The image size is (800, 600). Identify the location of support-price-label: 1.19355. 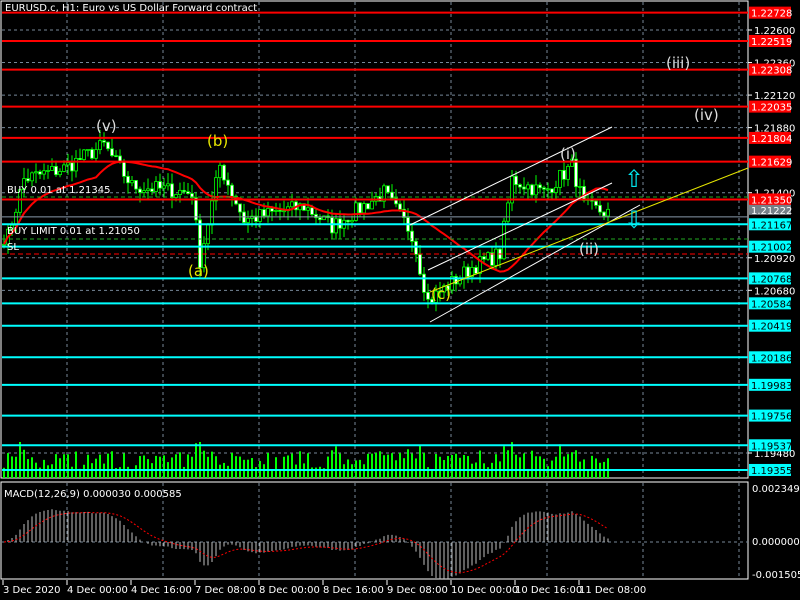
(771, 471).